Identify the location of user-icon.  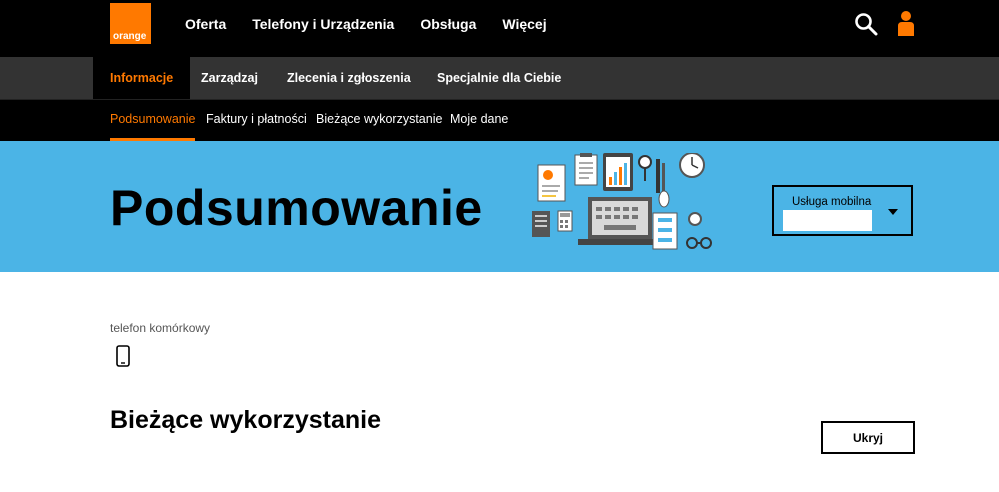
(906, 23).